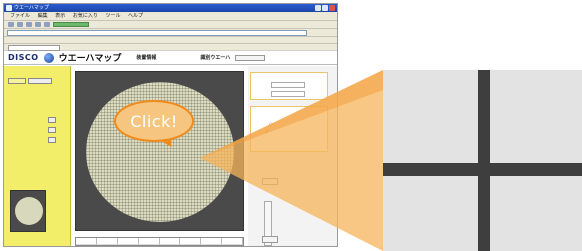 The image size is (582, 251). What do you see at coordinates (29, 24) in the screenshot?
I see `stop-icon` at bounding box center [29, 24].